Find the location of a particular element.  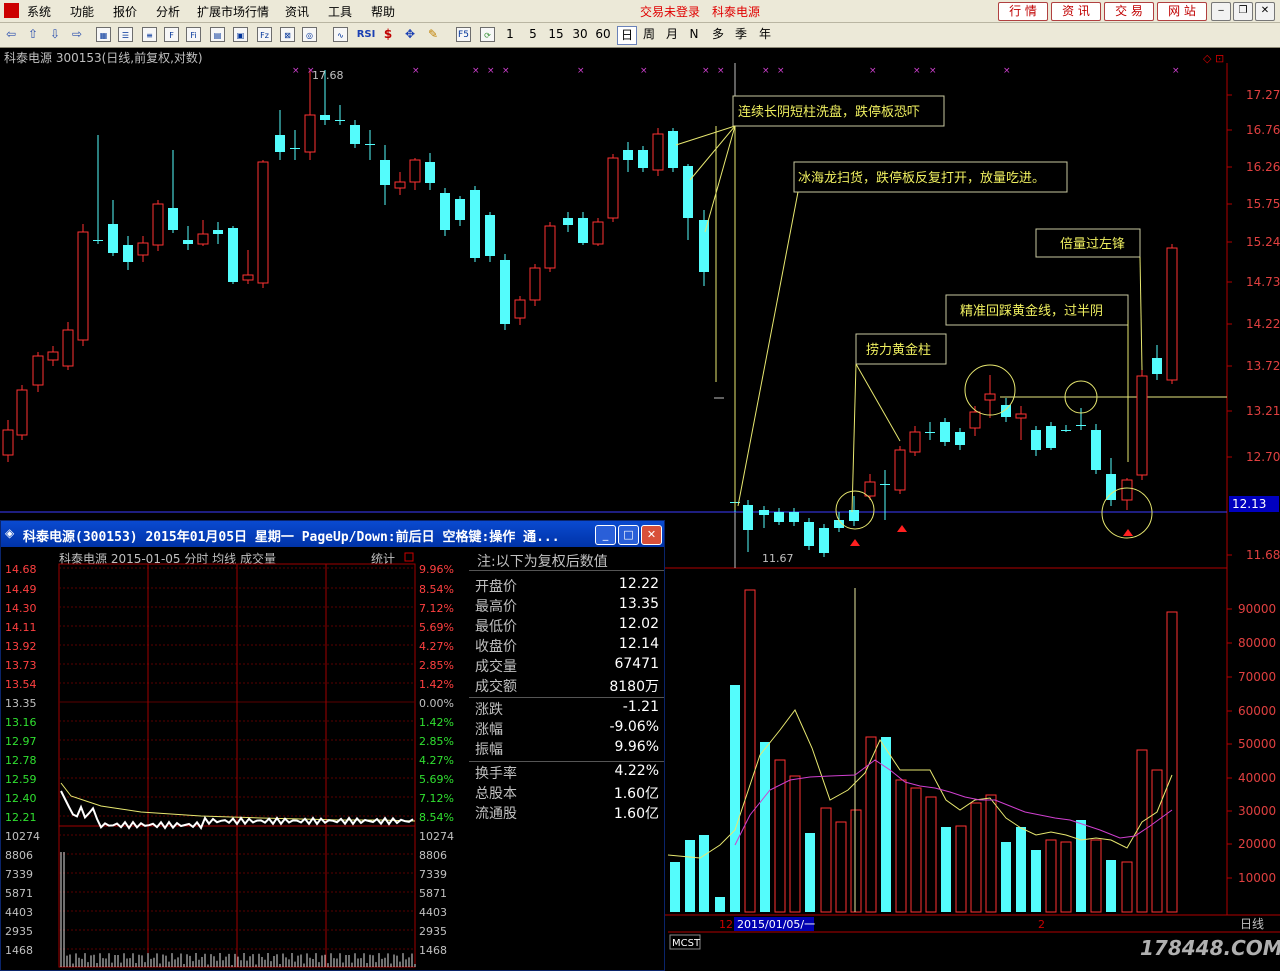

intraday-left-label: 10274 is located at coordinates (22, 836).